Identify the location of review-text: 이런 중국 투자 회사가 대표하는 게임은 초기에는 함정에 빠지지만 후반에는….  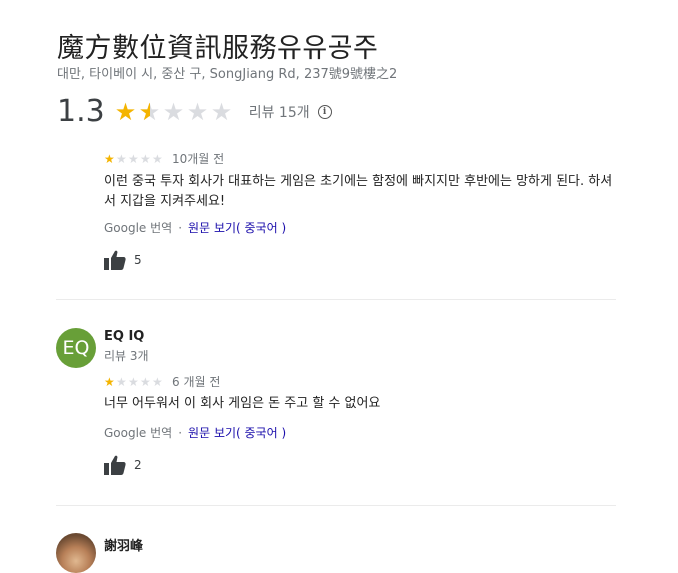
(358, 191).